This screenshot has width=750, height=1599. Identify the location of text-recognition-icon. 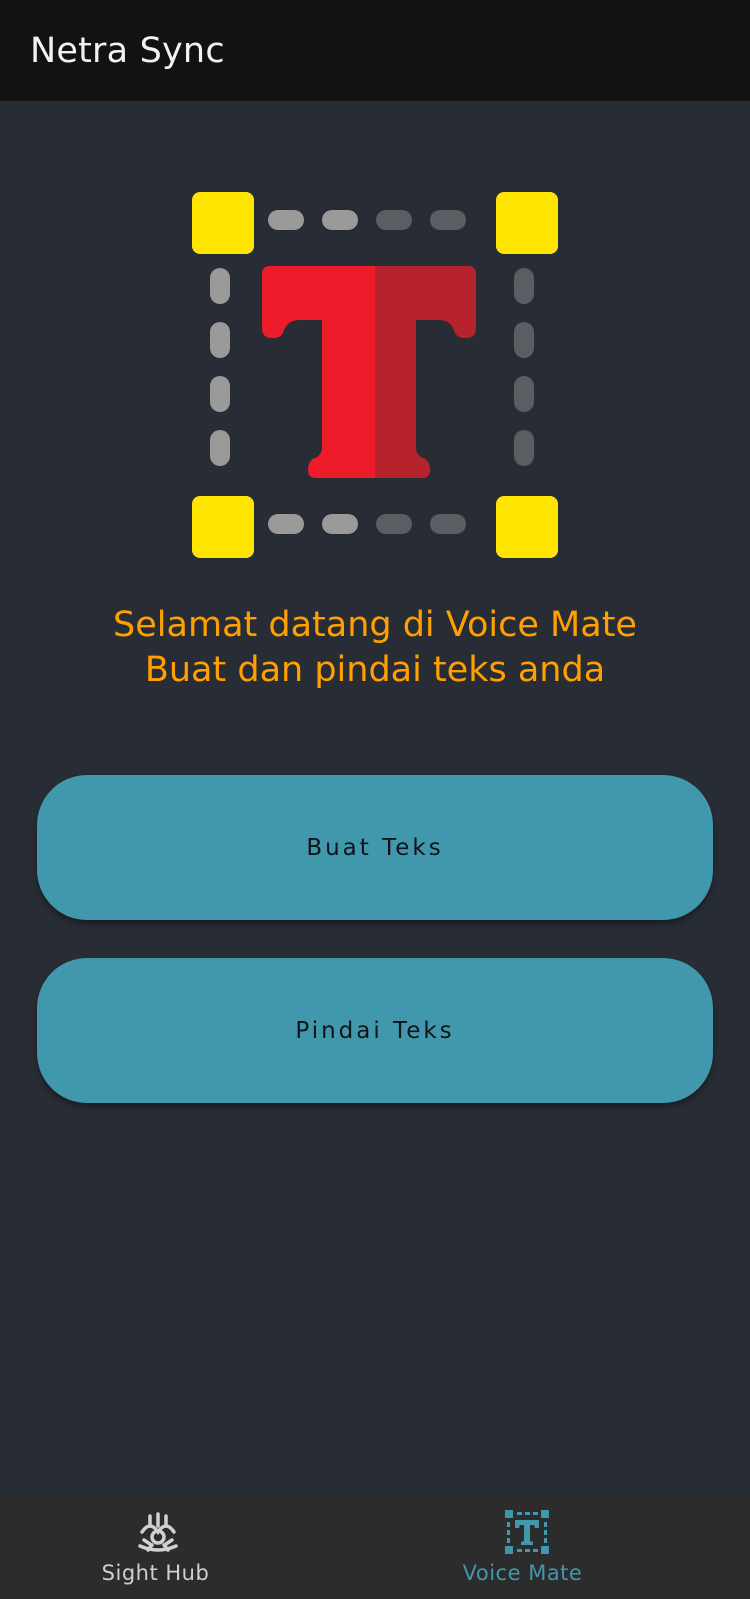
(375, 375).